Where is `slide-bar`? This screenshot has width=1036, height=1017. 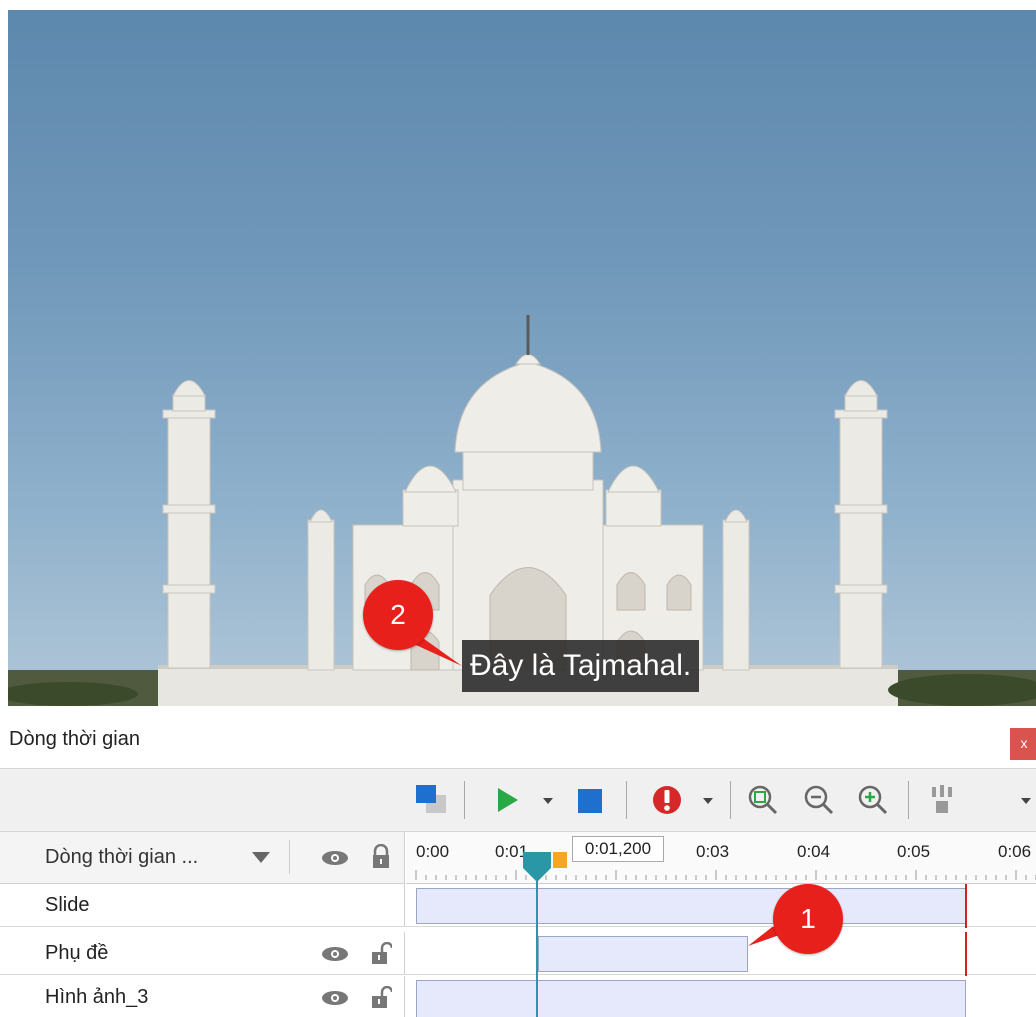 slide-bar is located at coordinates (691, 906).